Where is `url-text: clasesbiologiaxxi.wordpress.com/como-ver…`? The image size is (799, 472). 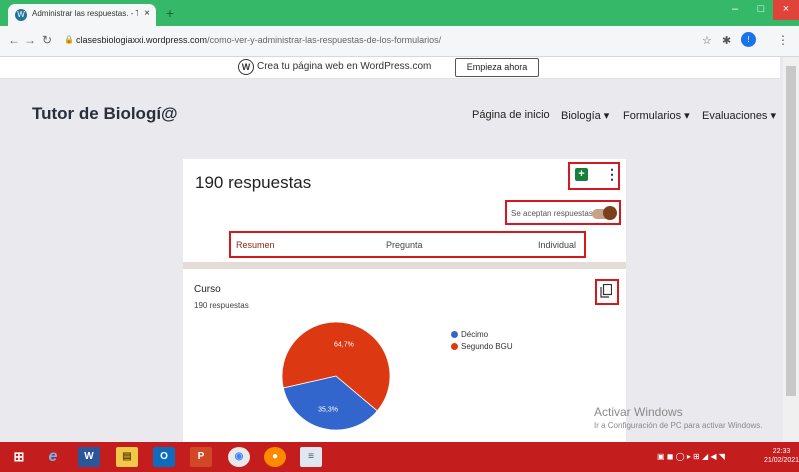
url-text: clasesbiologiaxxi.wordpress.com/como-ver… is located at coordinates (258, 40).